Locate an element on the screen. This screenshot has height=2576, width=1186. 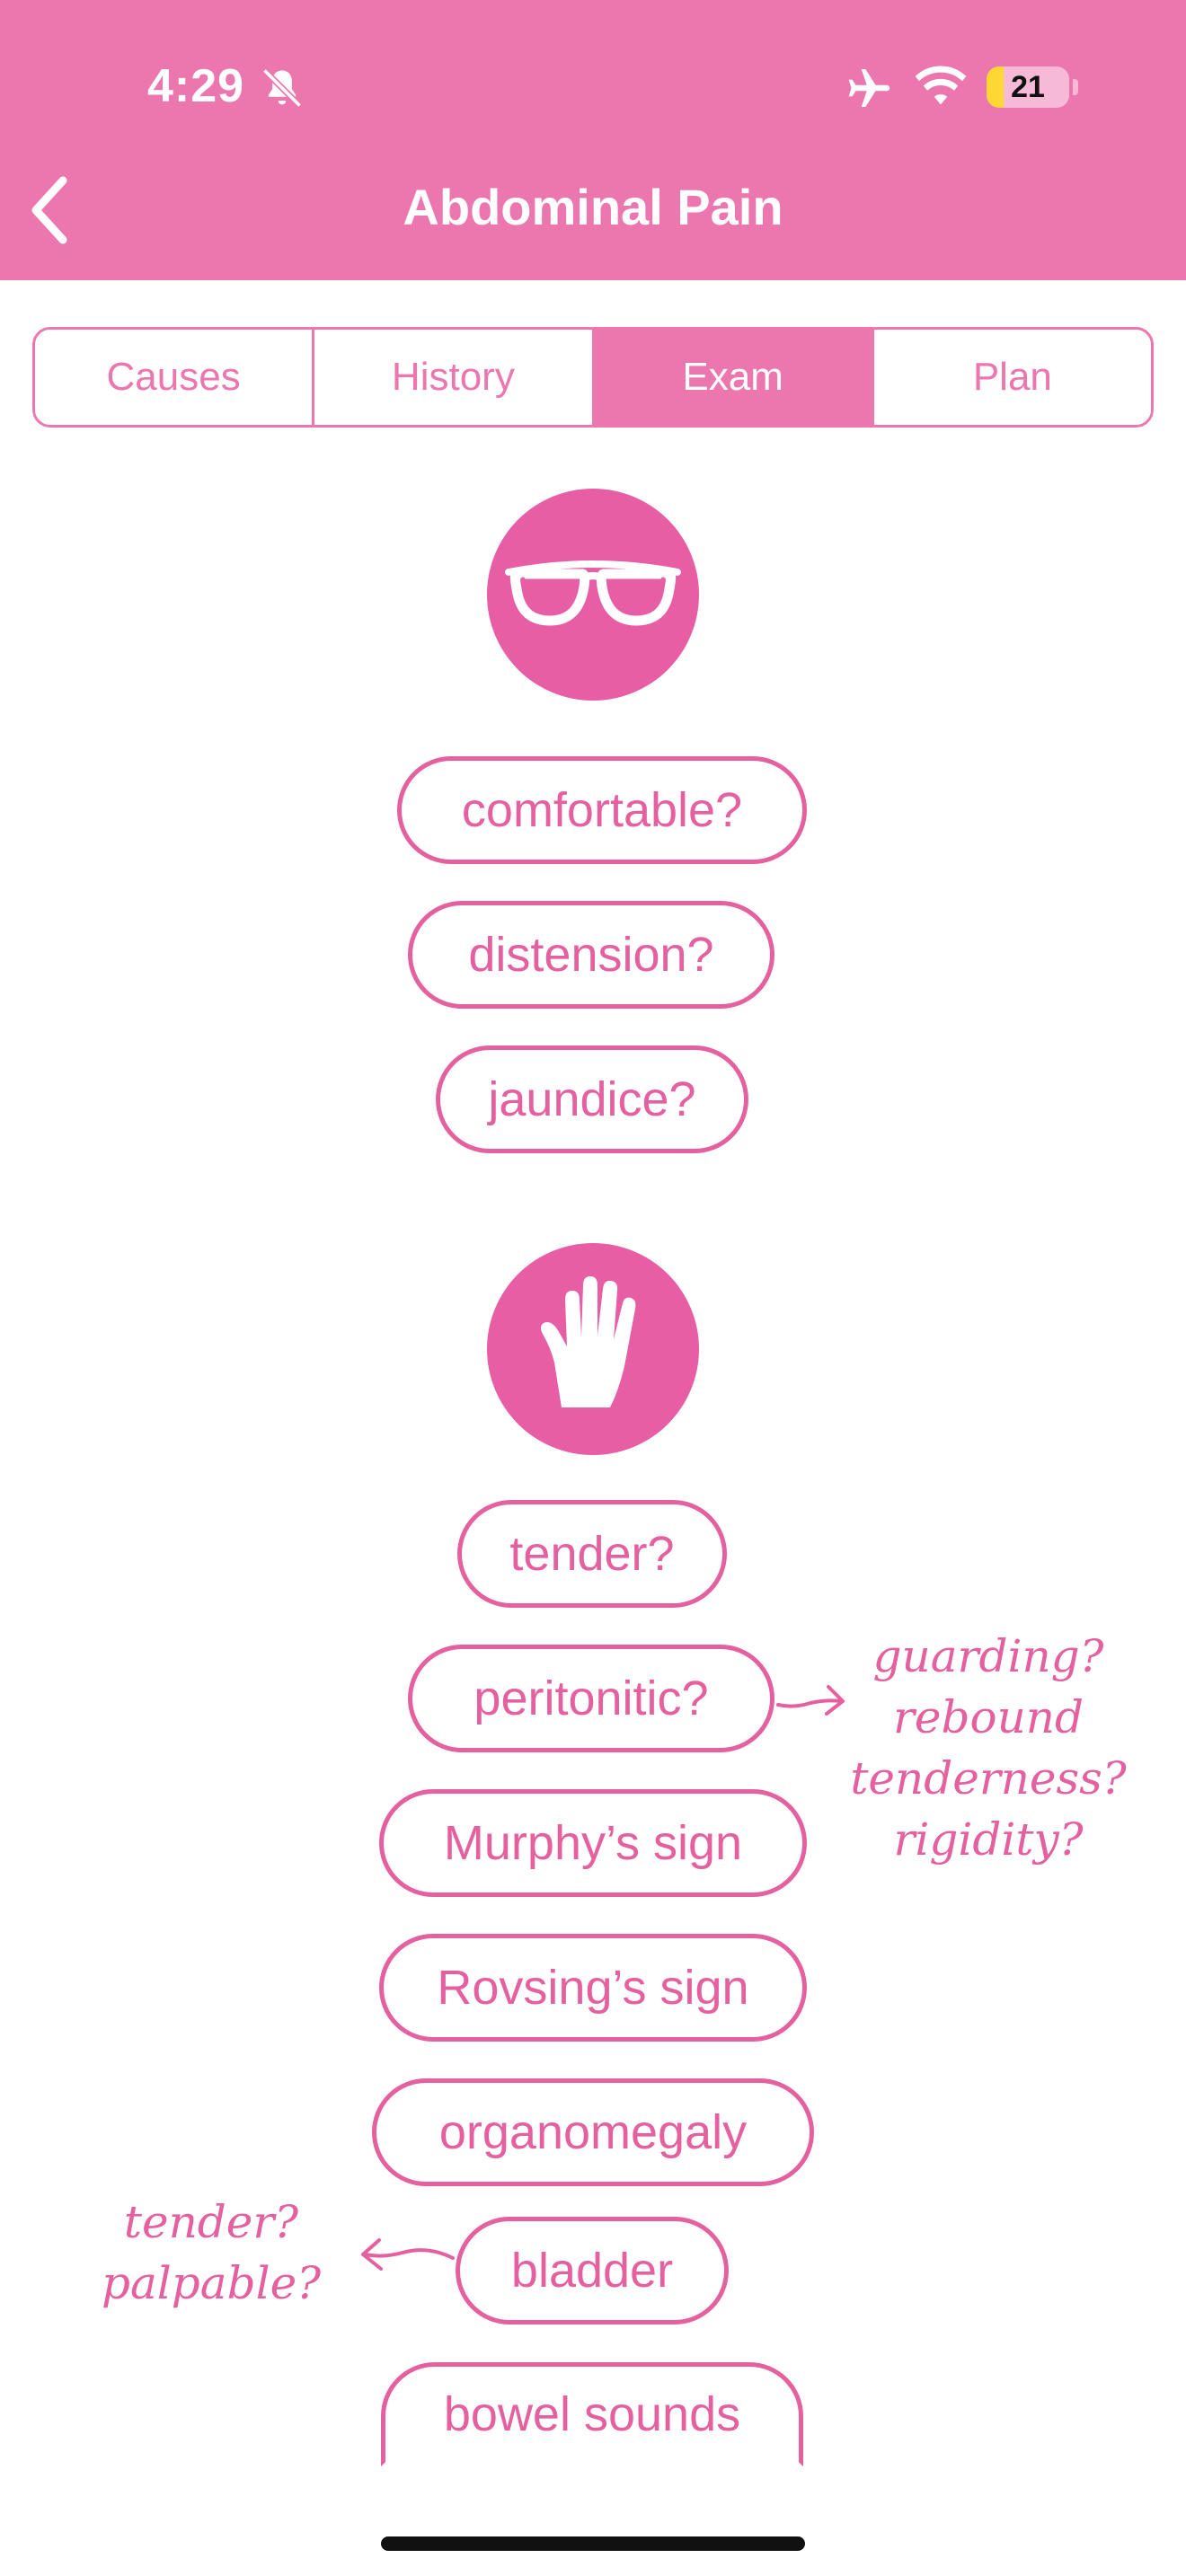
exam-item-jaundice: jaundice? is located at coordinates (592, 1099).